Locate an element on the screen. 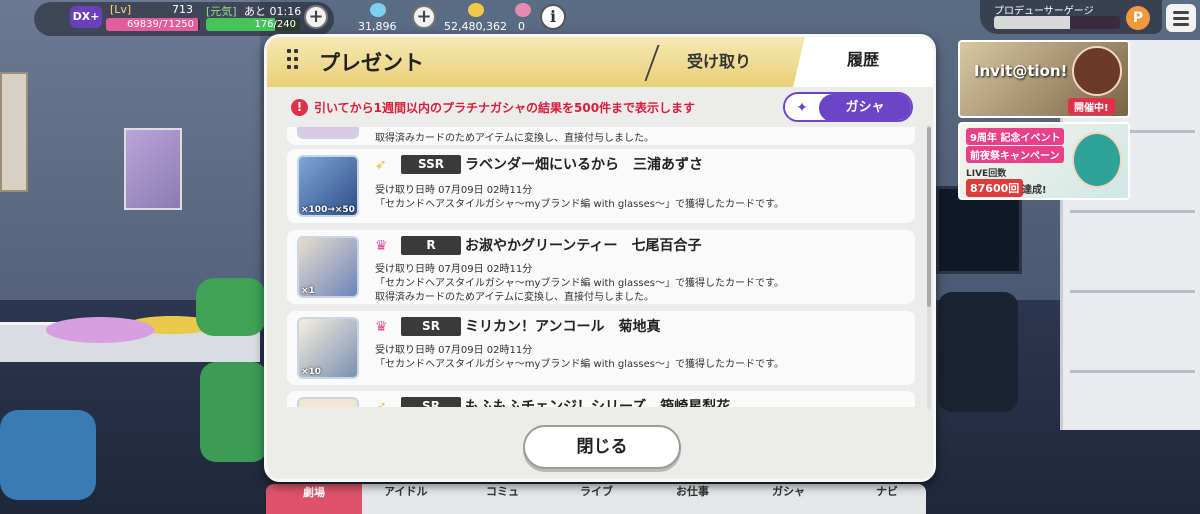 The width and height of the screenshot is (1200, 514). genki-bar: 176/240 is located at coordinates (253, 24).